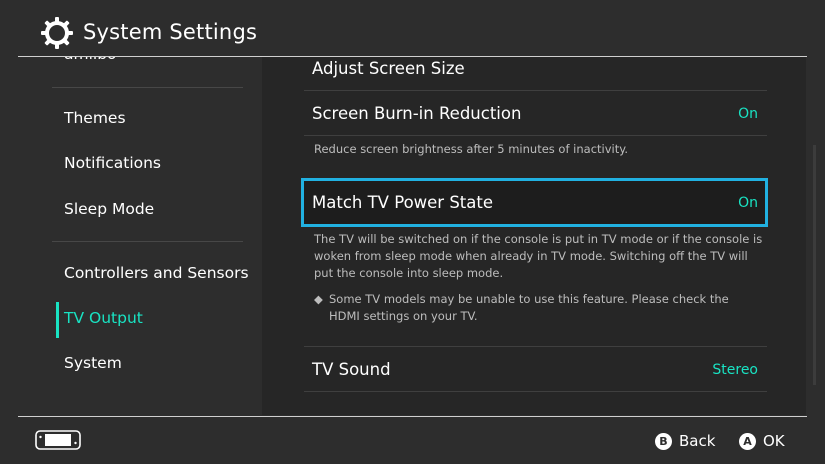 Image resolution: width=825 pixels, height=464 pixels. What do you see at coordinates (735, 370) in the screenshot?
I see `tv-sound-value: Stereo` at bounding box center [735, 370].